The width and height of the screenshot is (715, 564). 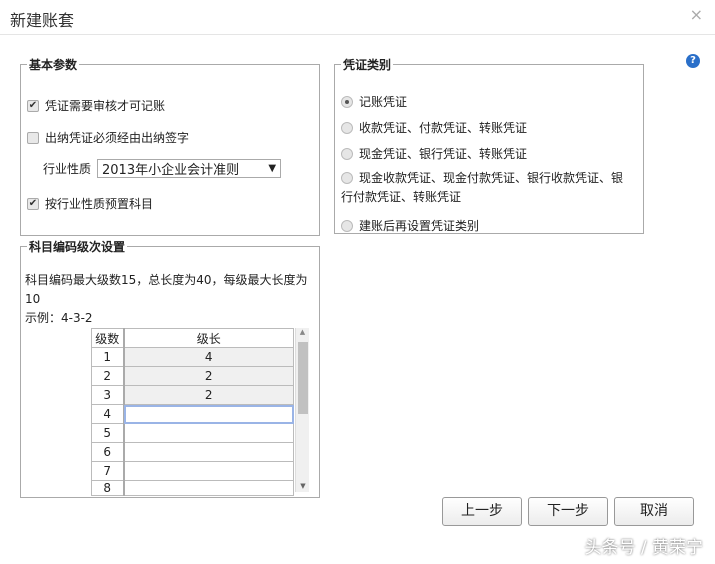 I want to click on table-row: 5, so click(x=192, y=433).